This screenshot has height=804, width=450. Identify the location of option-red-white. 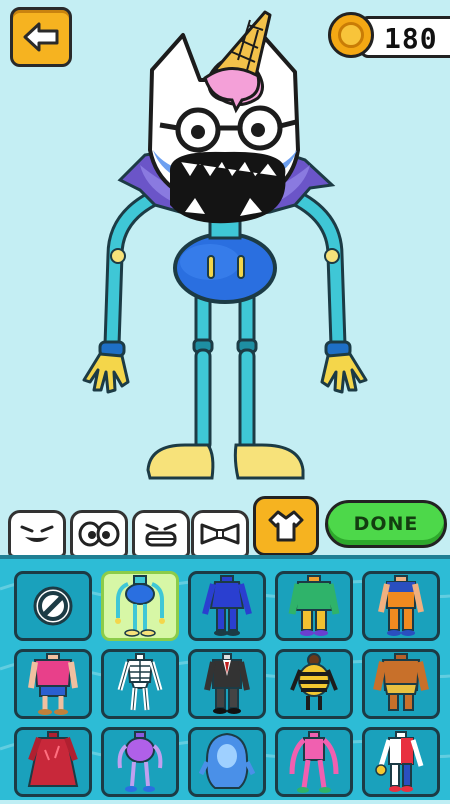
(401, 762).